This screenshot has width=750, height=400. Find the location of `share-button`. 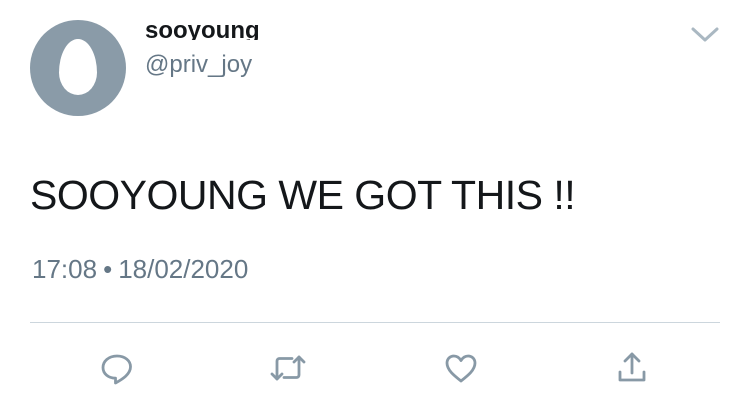

share-button is located at coordinates (632, 368).